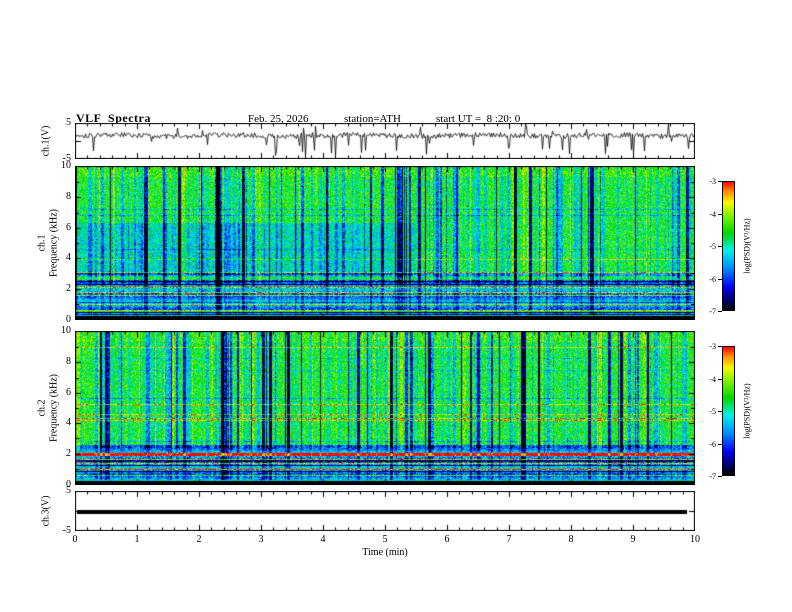 This screenshot has height=612, width=792. Describe the element at coordinates (447, 539) in the screenshot. I see `x-tick-label: 6` at that location.